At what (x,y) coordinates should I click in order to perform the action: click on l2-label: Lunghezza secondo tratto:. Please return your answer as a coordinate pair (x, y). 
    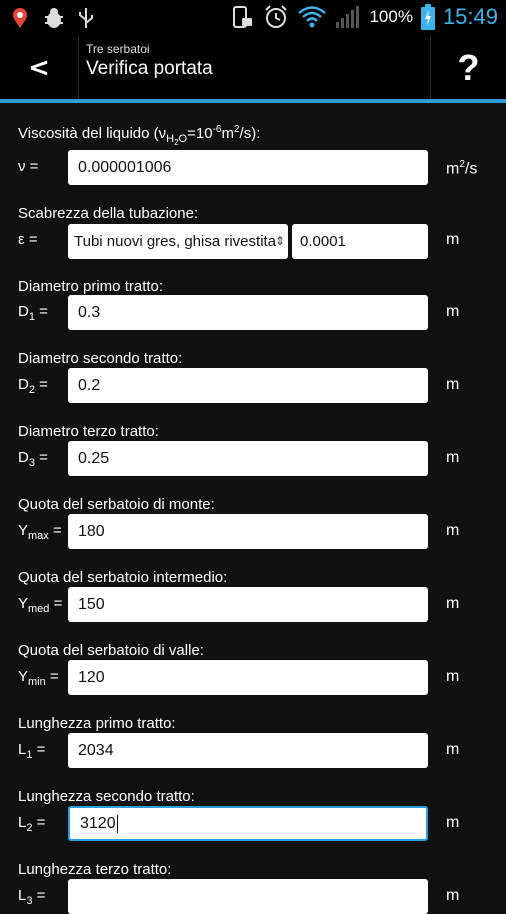
    Looking at the image, I should click on (106, 796).